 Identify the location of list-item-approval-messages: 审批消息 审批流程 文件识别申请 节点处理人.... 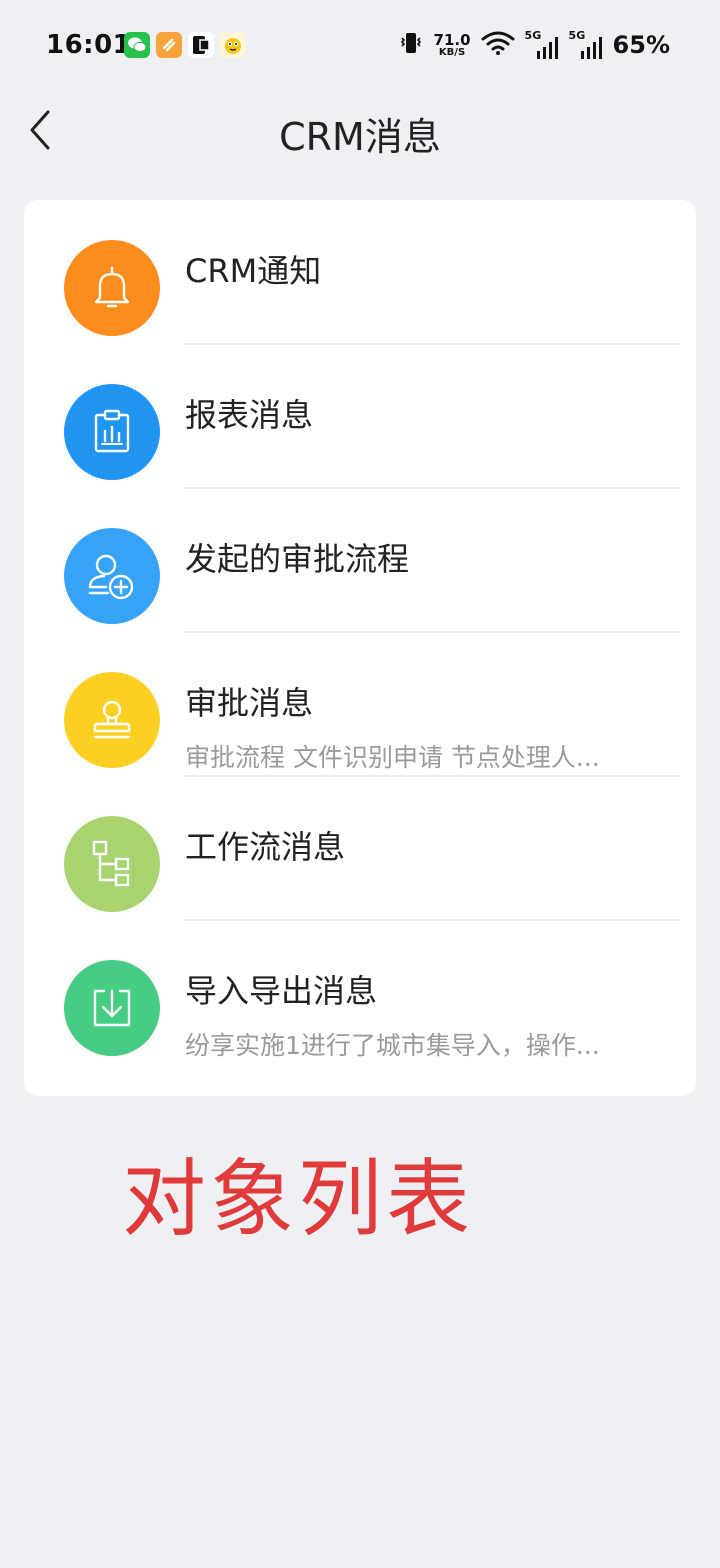
(360, 704).